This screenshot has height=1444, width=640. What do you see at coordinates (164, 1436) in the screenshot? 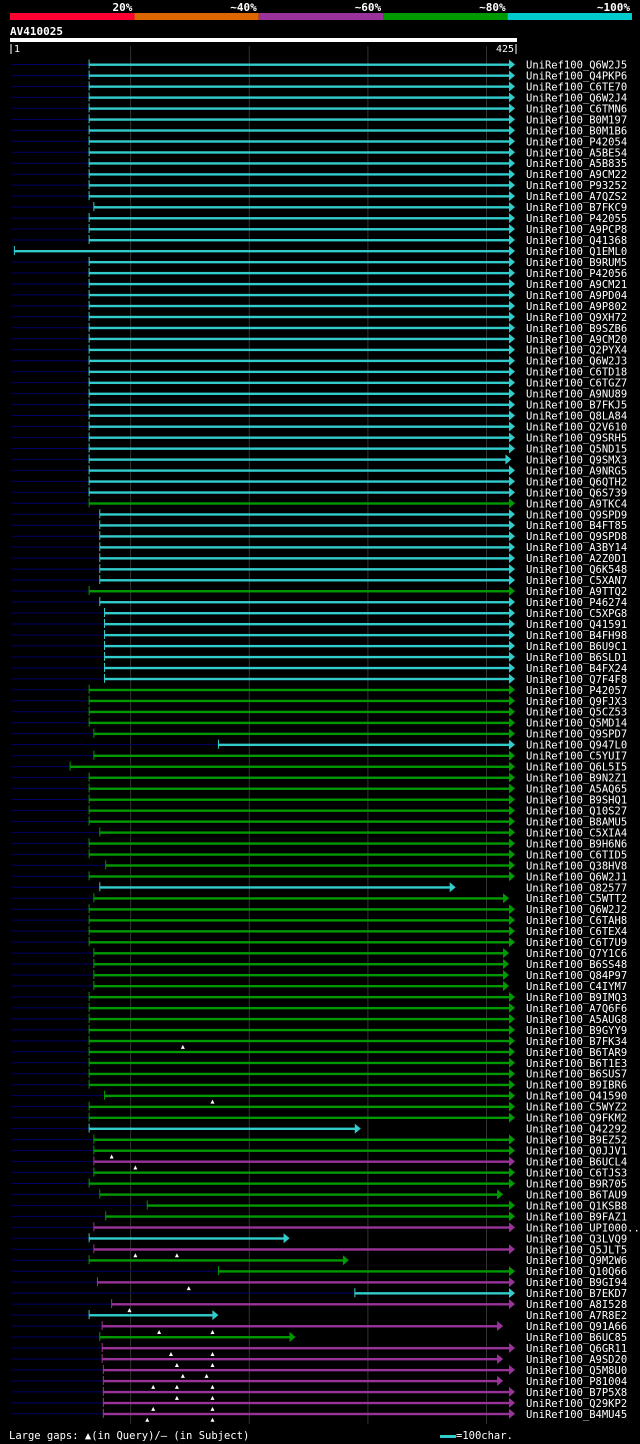
I see `gap-subject-marker-icon: —` at bounding box center [164, 1436].